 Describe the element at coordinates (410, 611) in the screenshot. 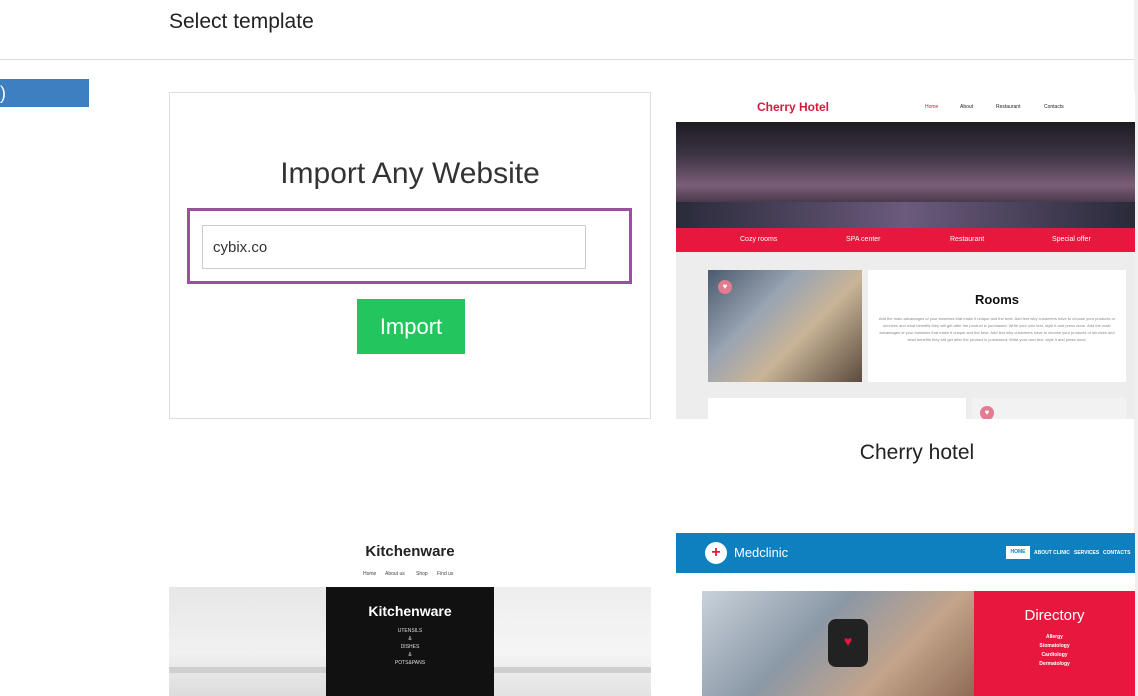

I see `kitchen-center-title: Kitchenware` at that location.